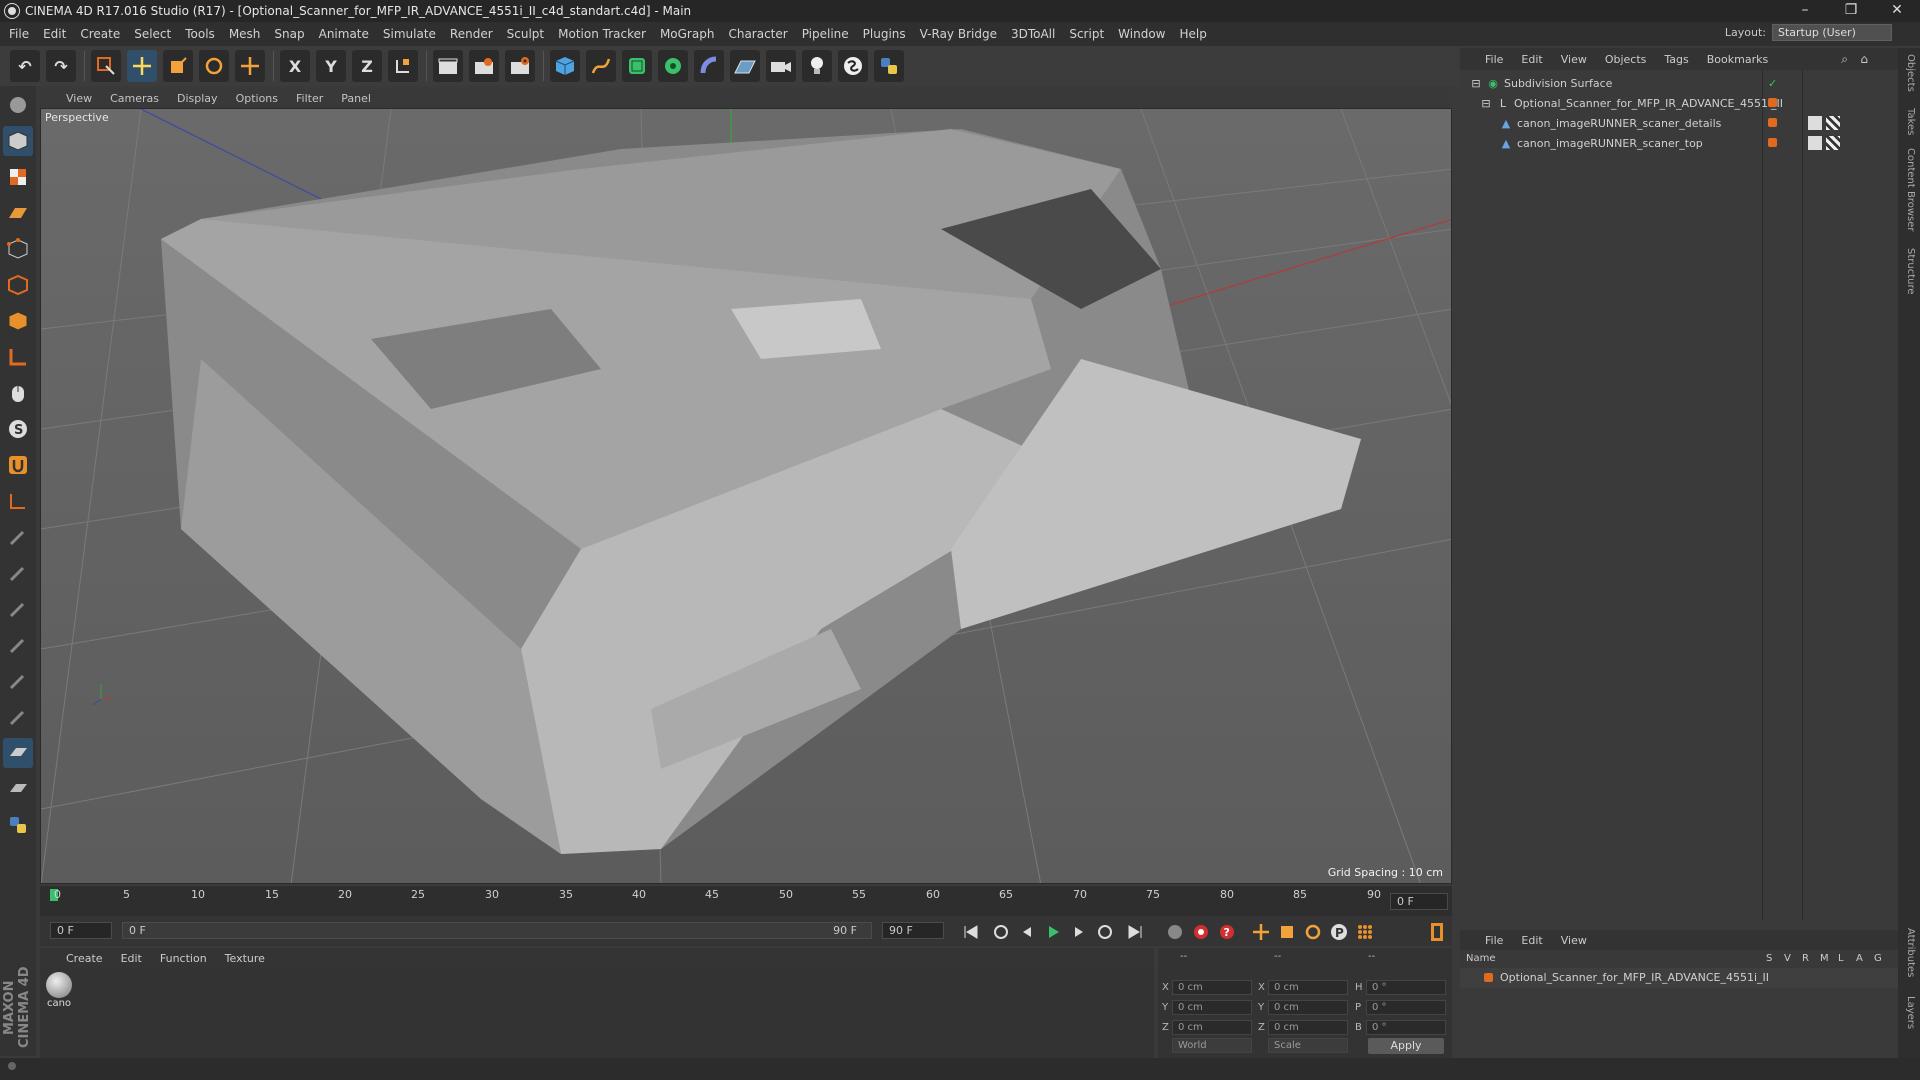 This screenshot has height=1080, width=1920. What do you see at coordinates (602, 34) in the screenshot?
I see `menu-motion-tracker: Motion Tracker` at bounding box center [602, 34].